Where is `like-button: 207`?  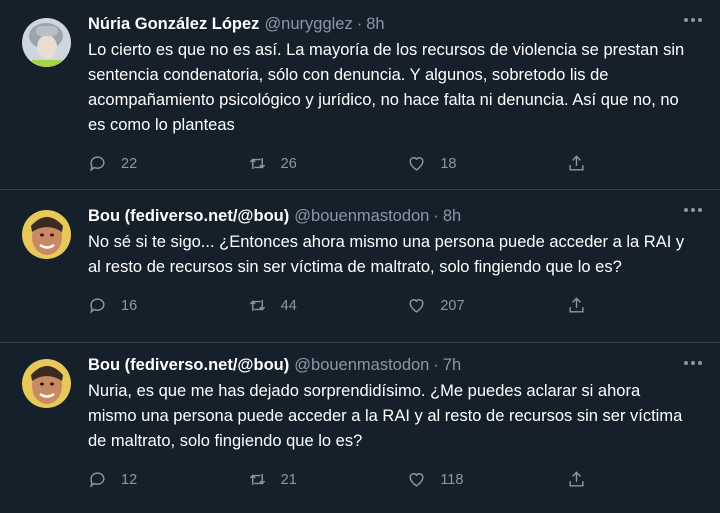
like-button: 207 is located at coordinates (443, 305).